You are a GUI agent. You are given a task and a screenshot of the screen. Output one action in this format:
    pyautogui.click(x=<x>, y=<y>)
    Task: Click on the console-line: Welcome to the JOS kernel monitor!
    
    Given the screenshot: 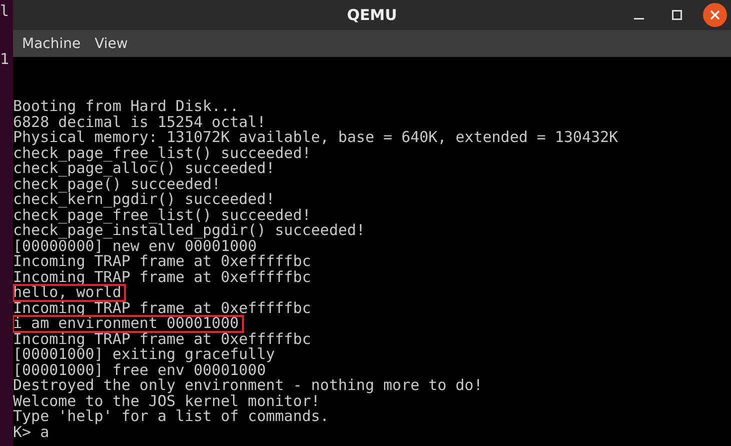 What is the action you would take?
    pyautogui.click(x=166, y=401)
    